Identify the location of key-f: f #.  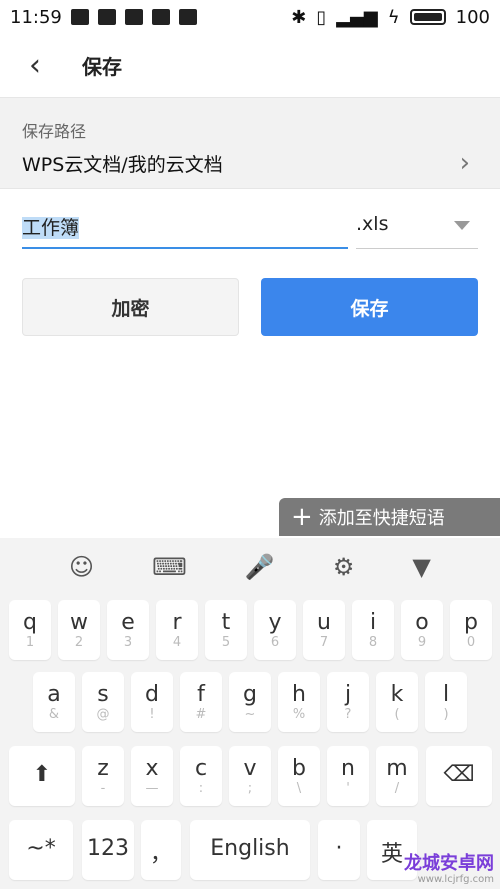
(201, 702).